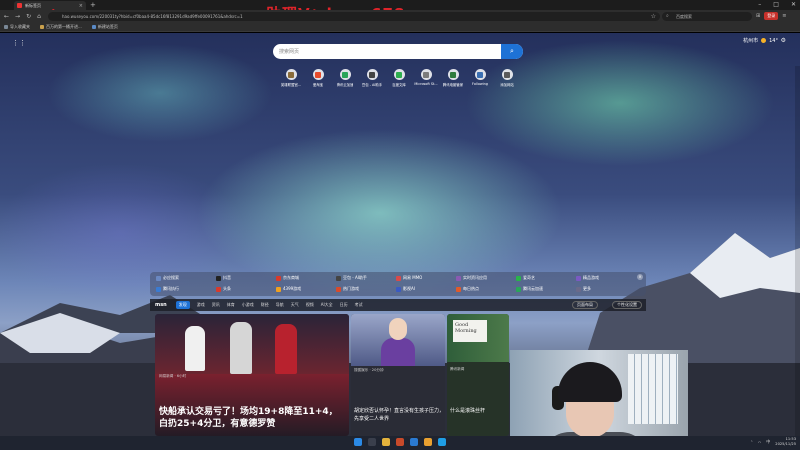 This screenshot has width=800, height=450. Describe the element at coordinates (344, 305) in the screenshot. I see `feed-tab: 日历` at that location.